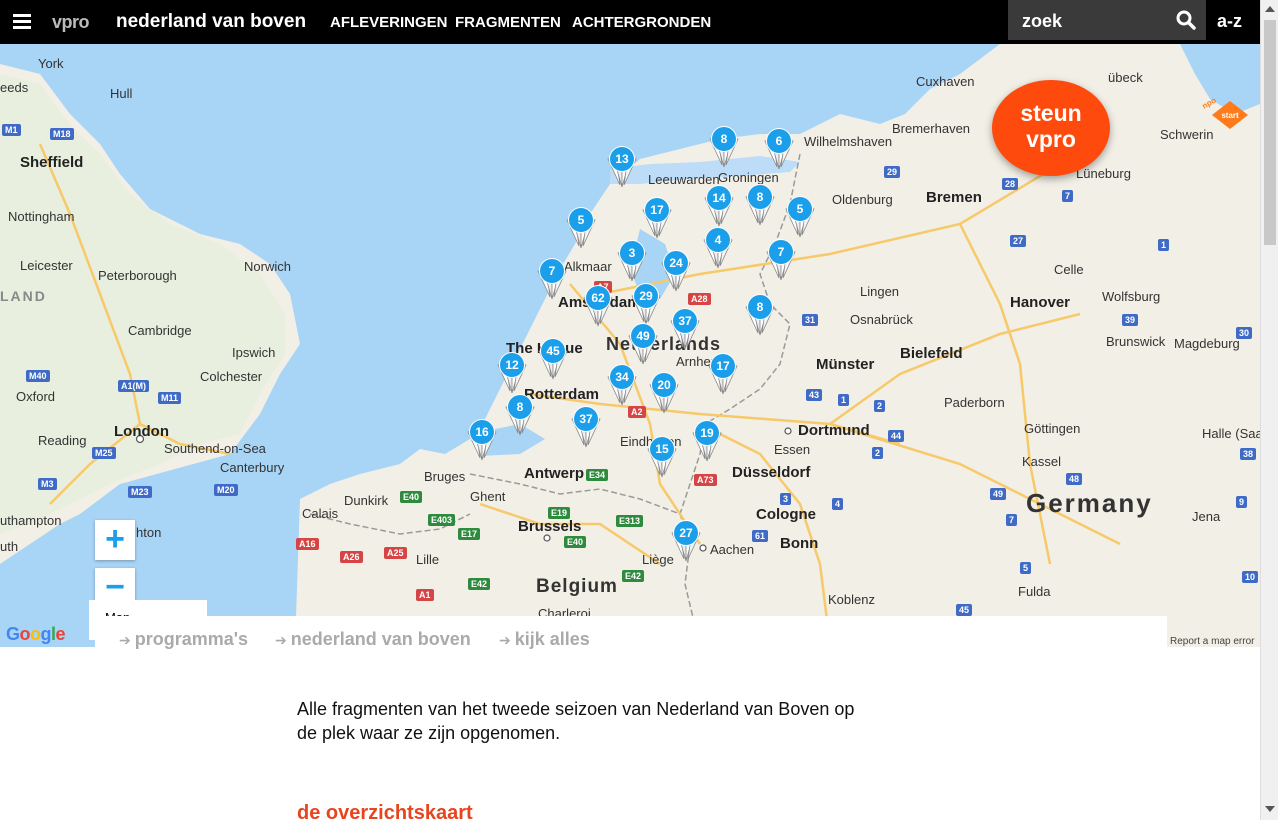 Image resolution: width=1278 pixels, height=825 pixels. Describe the element at coordinates (36, 396) in the screenshot. I see `map-label: Oxford` at that location.